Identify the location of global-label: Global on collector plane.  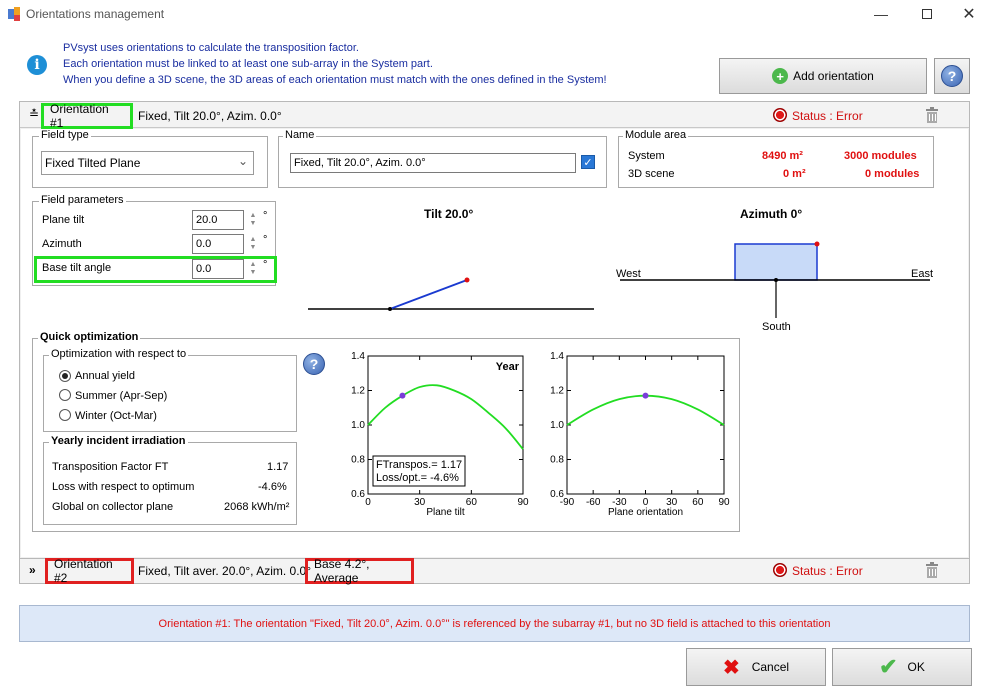
(113, 507).